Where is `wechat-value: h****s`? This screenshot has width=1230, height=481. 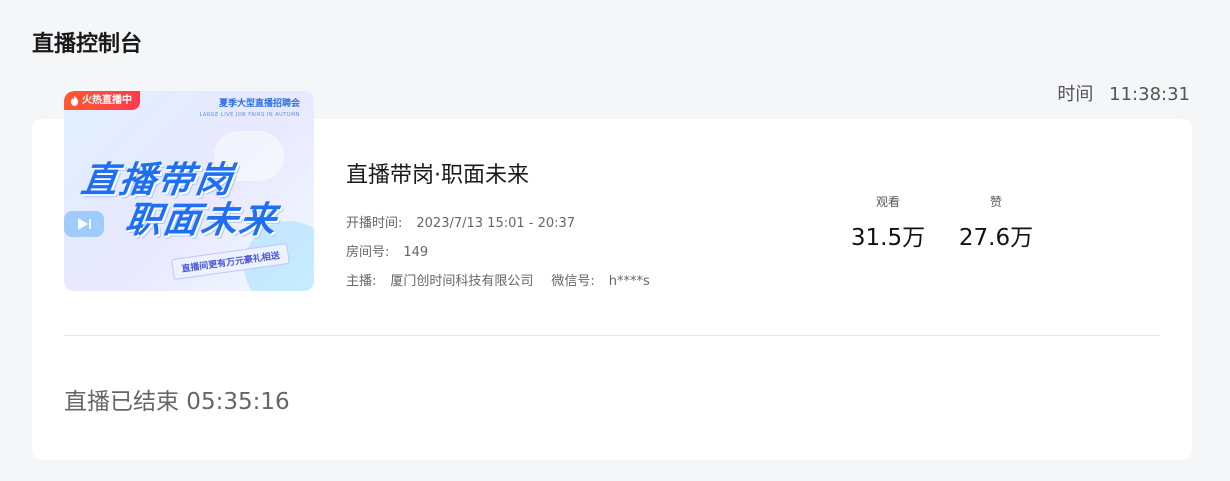
wechat-value: h****s is located at coordinates (629, 281).